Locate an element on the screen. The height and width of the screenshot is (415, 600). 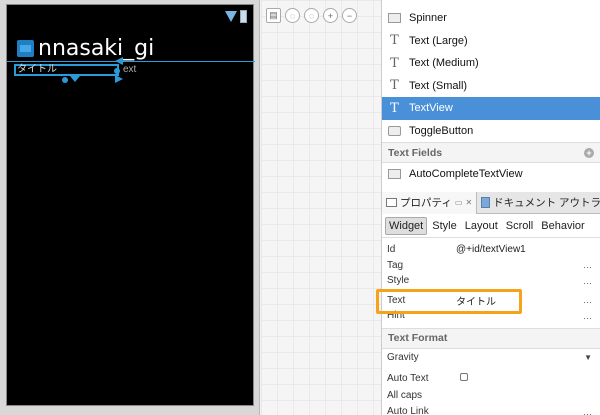
palette-item-togglebutton: ToggleButton is located at coordinates (491, 131).